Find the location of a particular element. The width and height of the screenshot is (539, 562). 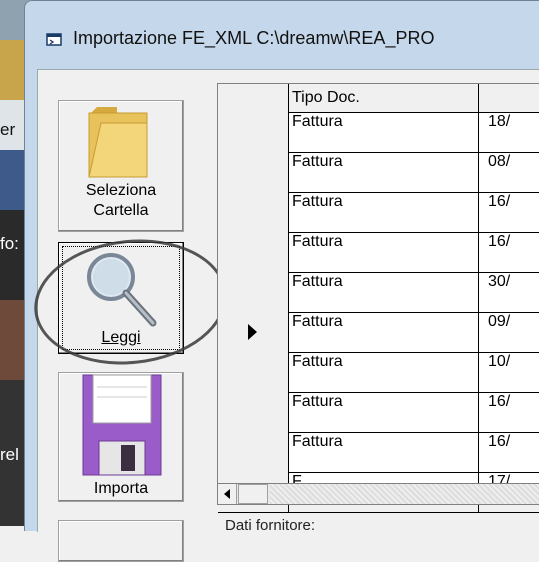

cell-data: 10/ is located at coordinates (509, 372).